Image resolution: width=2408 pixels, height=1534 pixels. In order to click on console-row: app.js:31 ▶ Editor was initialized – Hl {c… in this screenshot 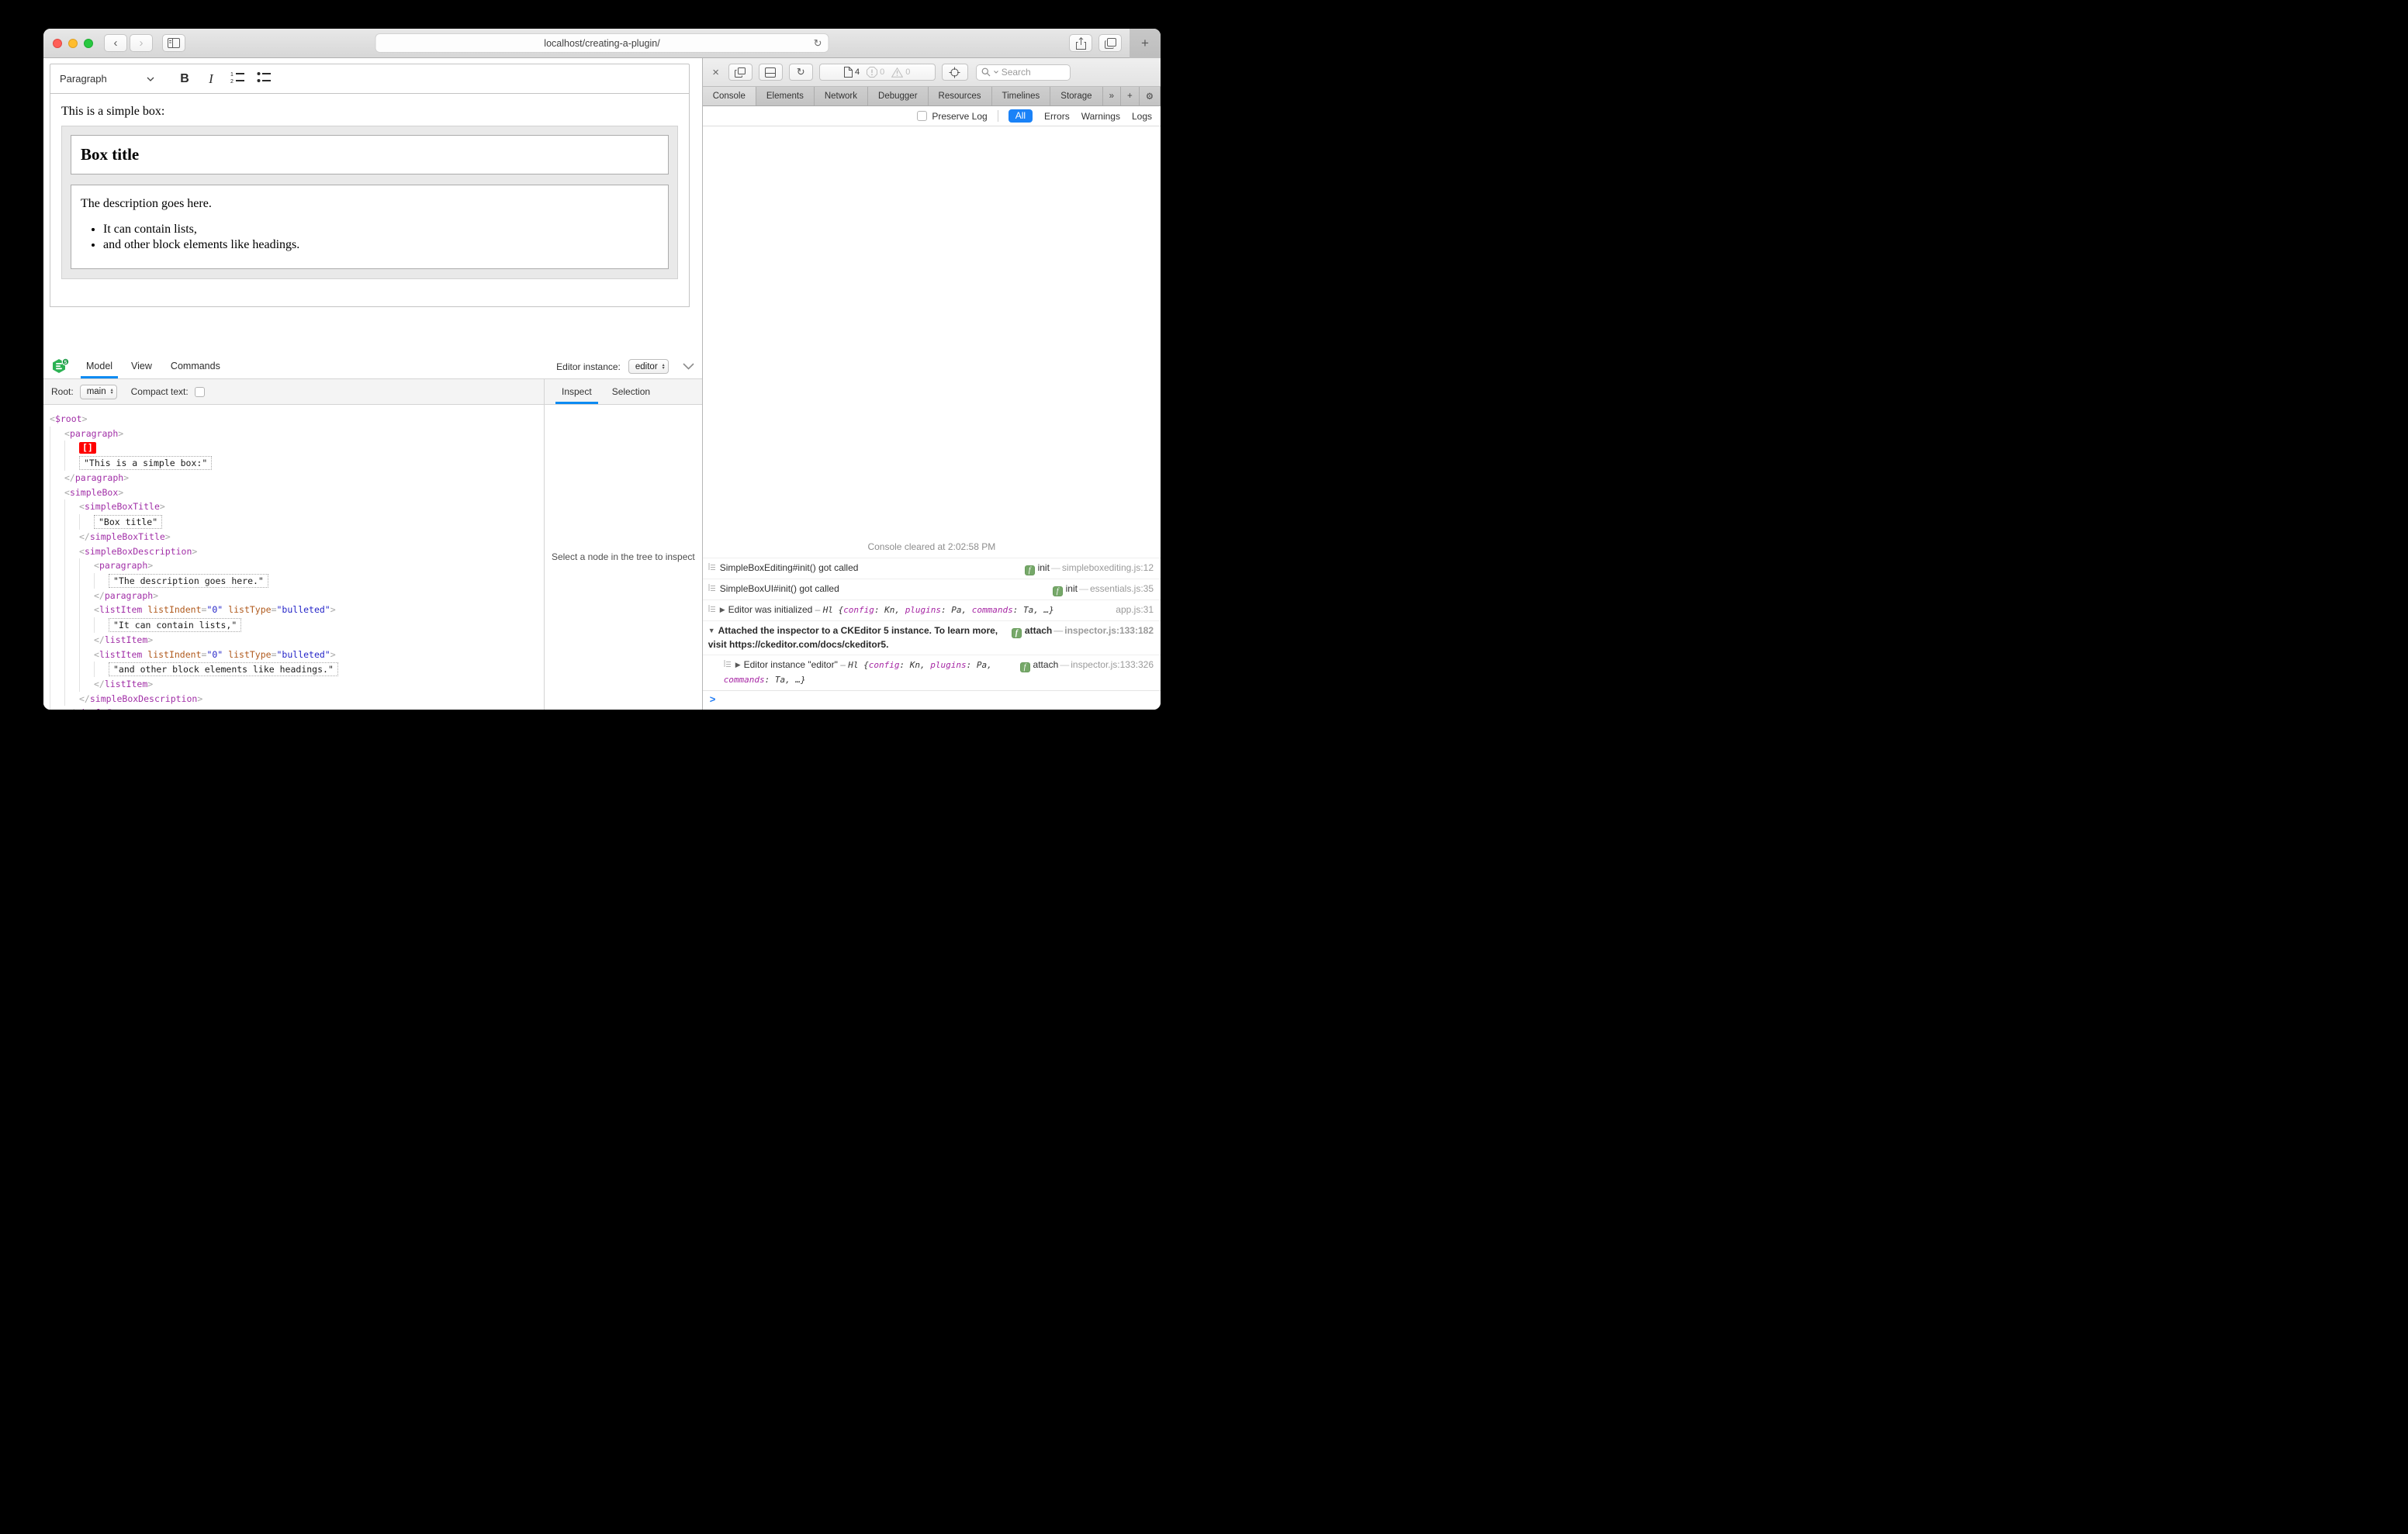, I will do `click(932, 609)`.